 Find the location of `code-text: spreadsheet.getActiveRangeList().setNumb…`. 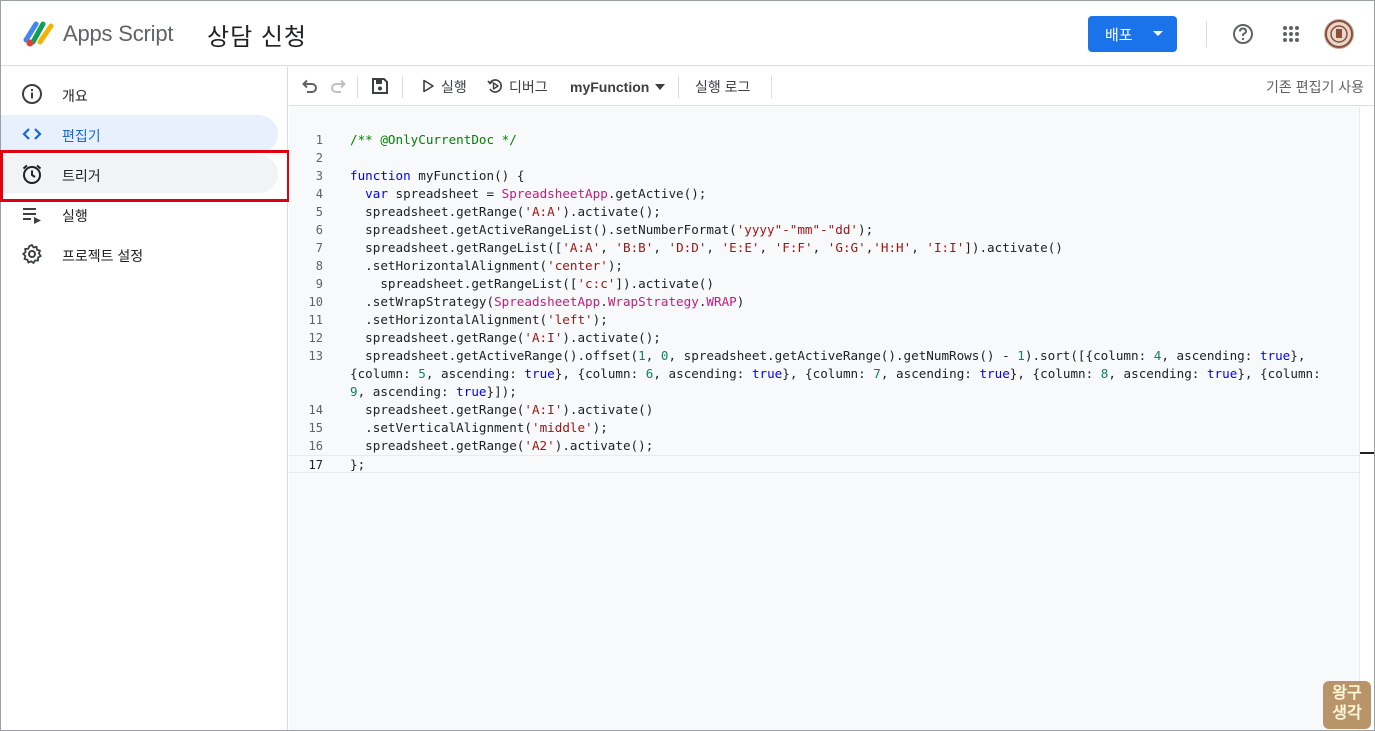

code-text: spreadsheet.getActiveRangeList().setNumb… is located at coordinates (611, 230).